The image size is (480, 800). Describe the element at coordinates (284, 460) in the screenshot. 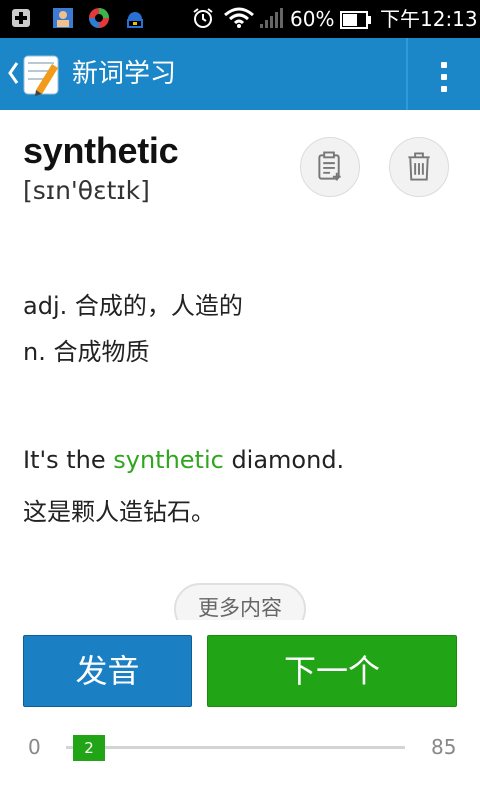

I see `example-after: diamond.` at that location.